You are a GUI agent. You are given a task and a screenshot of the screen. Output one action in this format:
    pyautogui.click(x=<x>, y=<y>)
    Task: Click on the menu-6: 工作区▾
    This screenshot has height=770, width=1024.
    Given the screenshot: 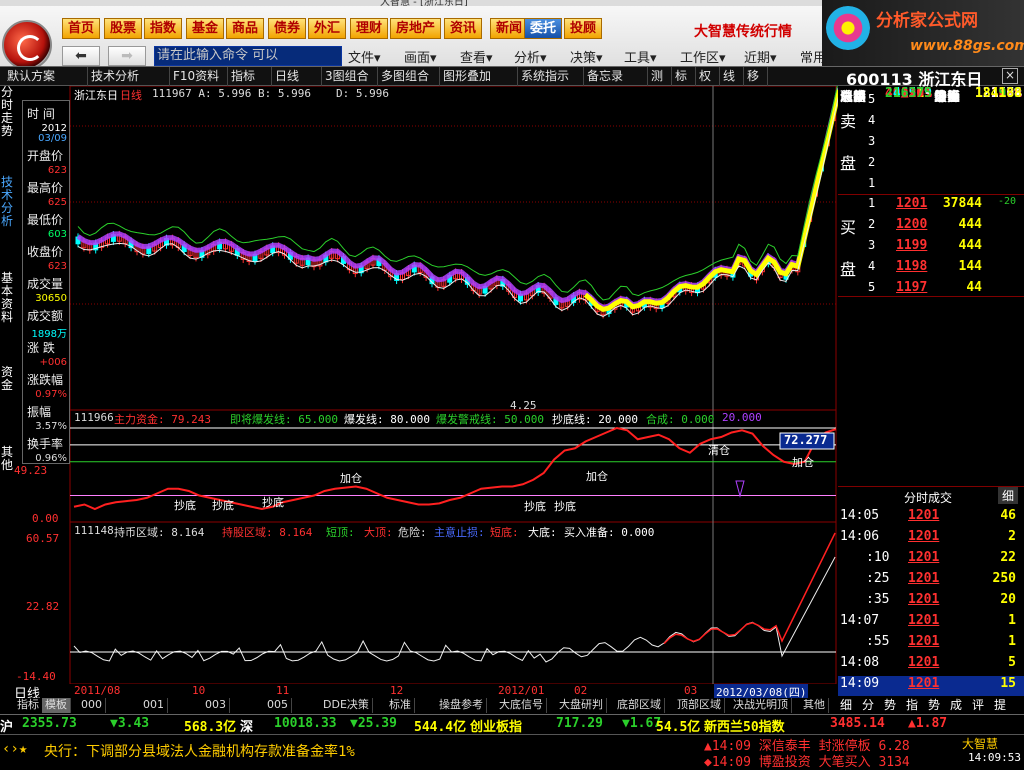 What is the action you would take?
    pyautogui.click(x=703, y=56)
    